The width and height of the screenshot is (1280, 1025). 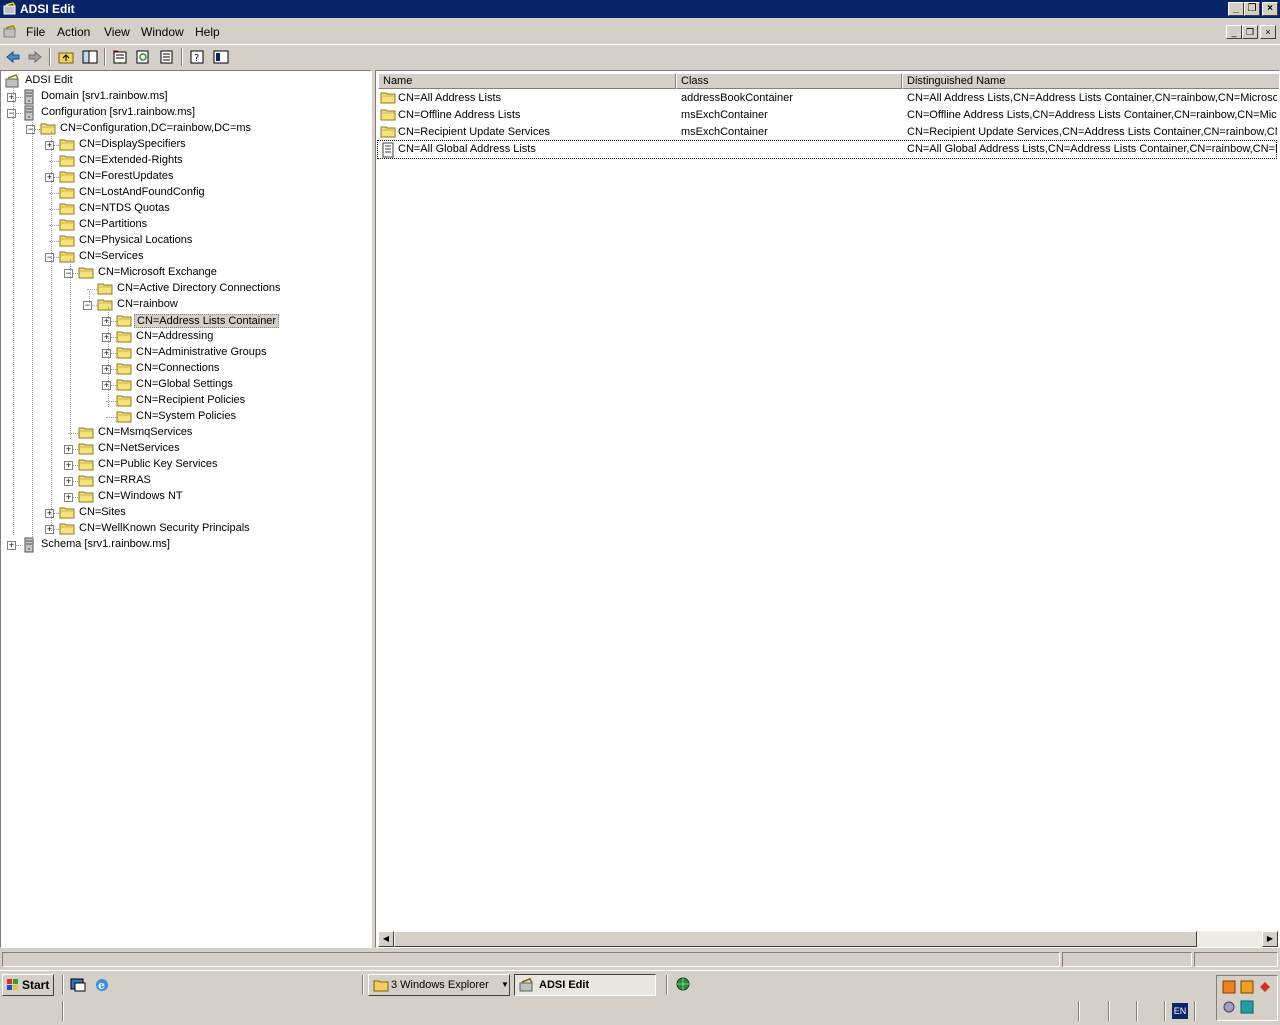 What do you see at coordinates (35, 32) in the screenshot?
I see `menu-file: File` at bounding box center [35, 32].